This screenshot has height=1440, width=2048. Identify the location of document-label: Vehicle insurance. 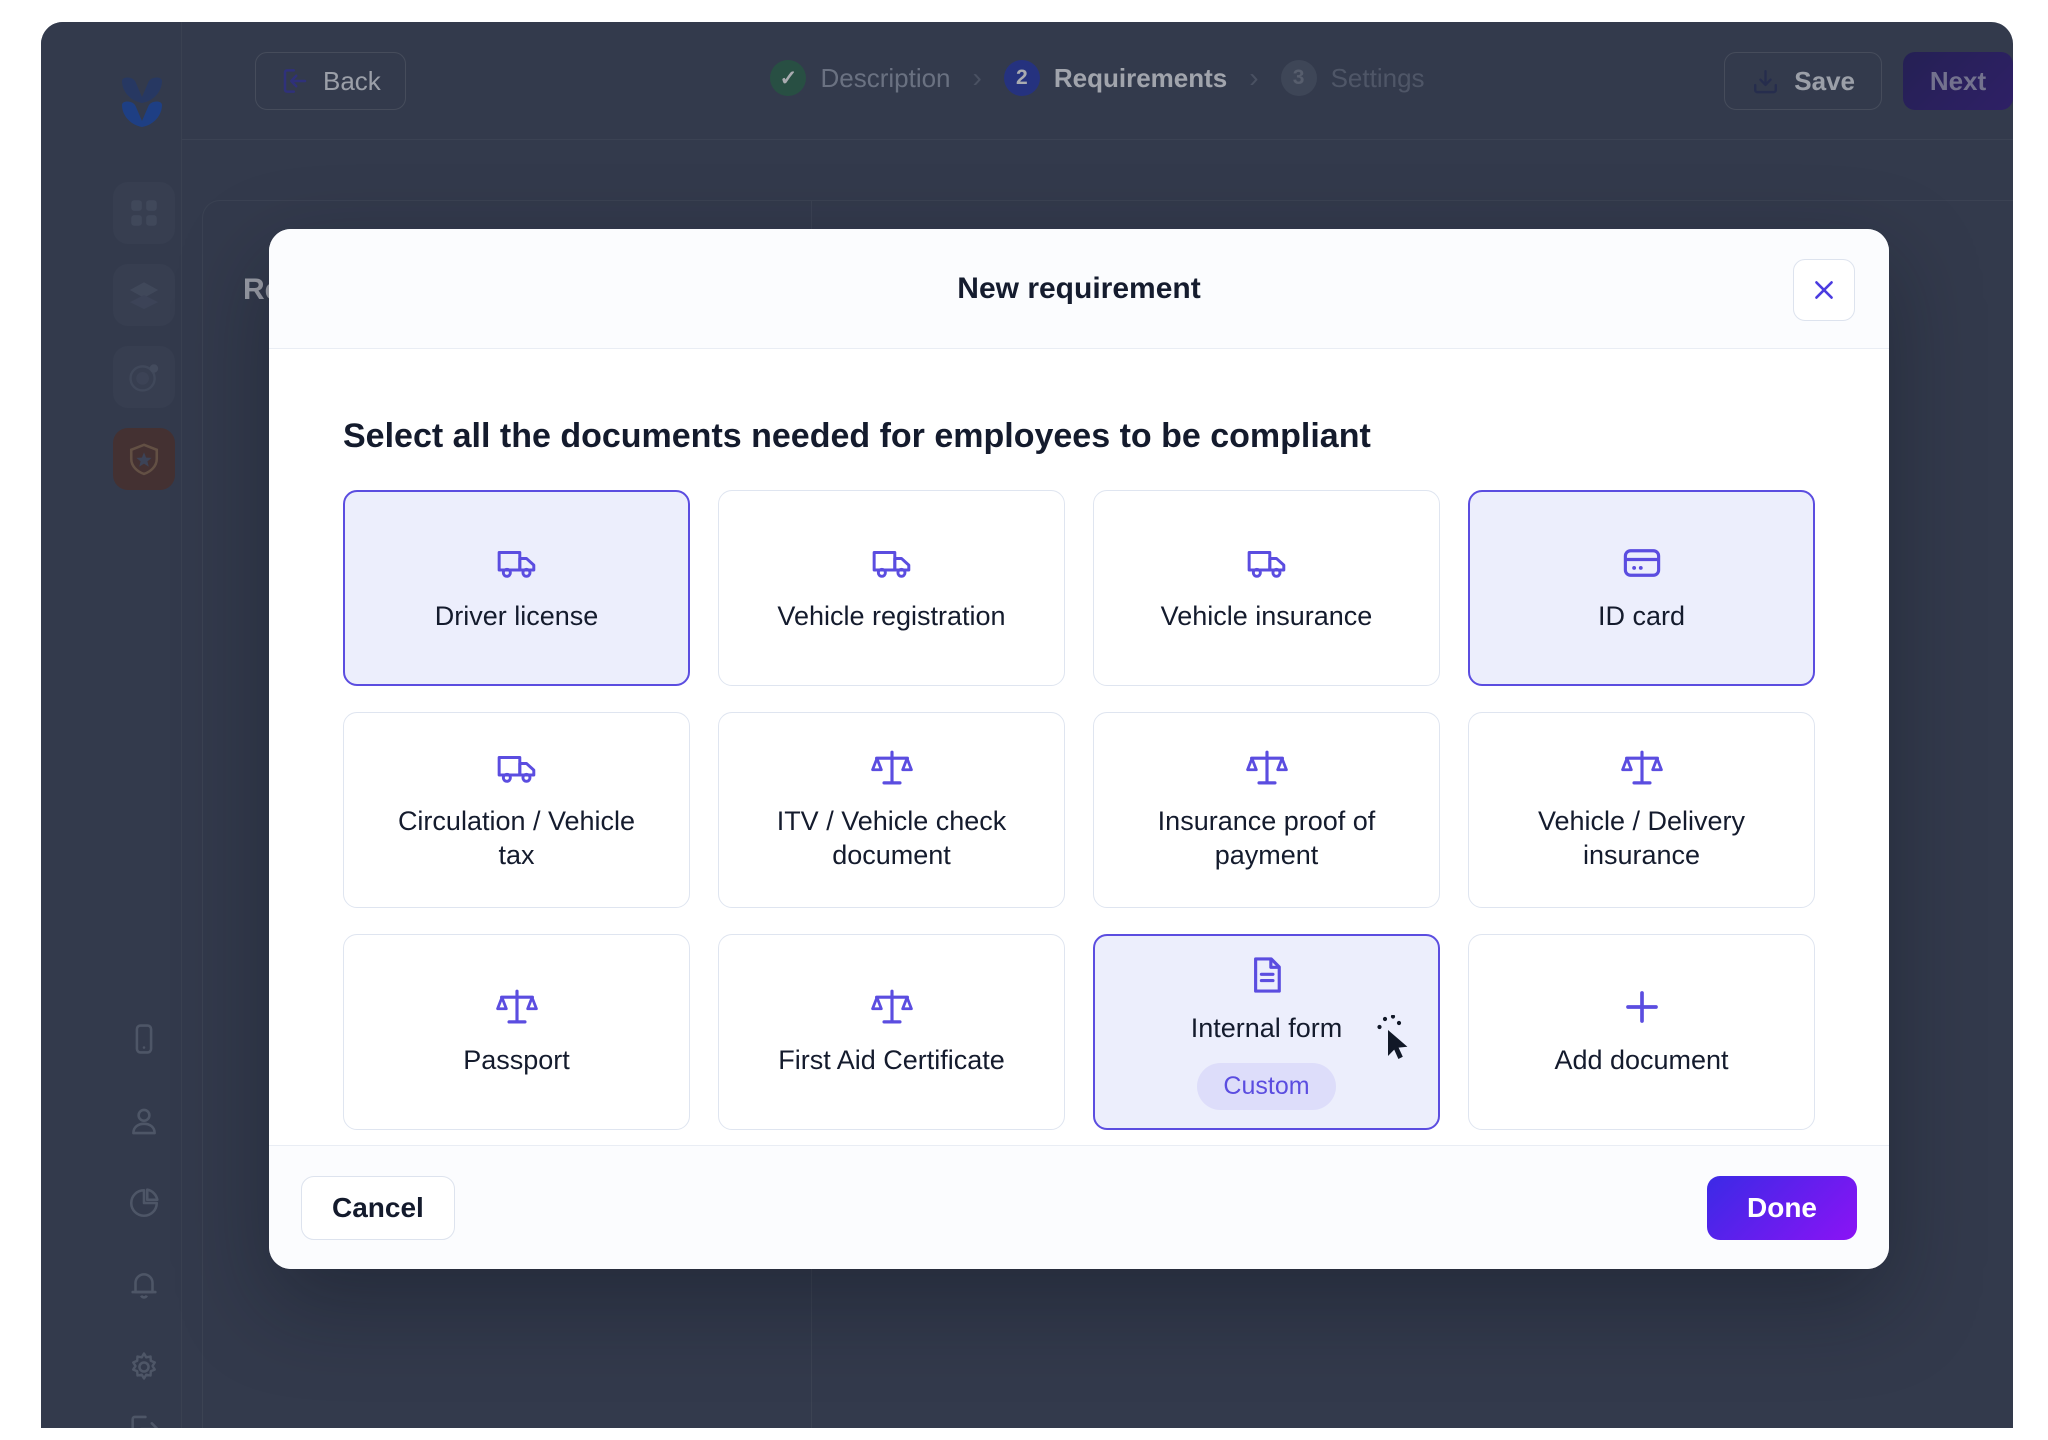
(1266, 616).